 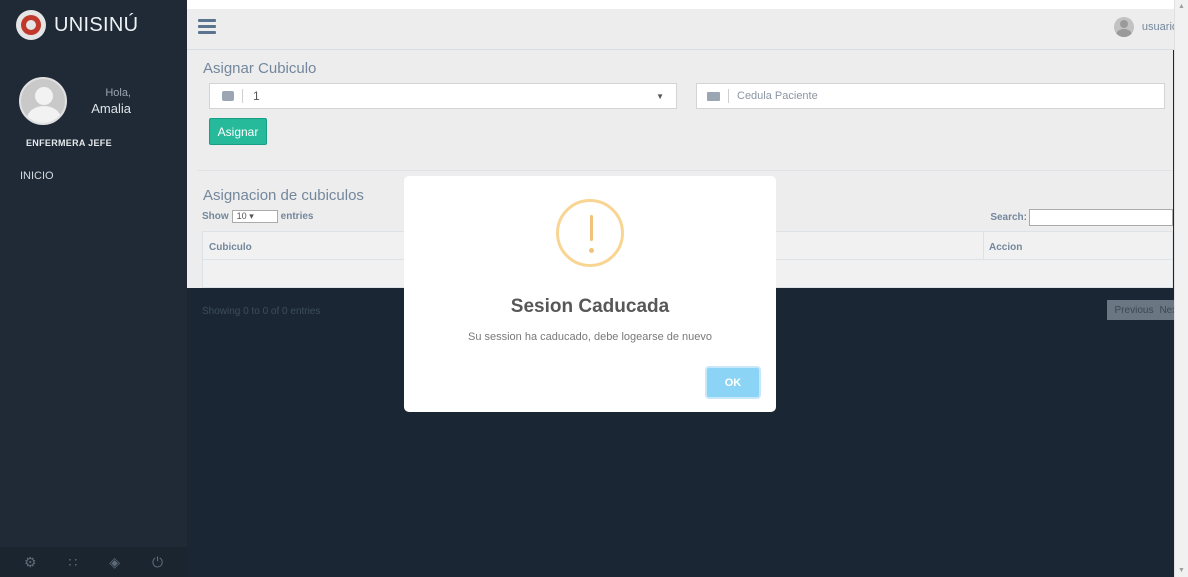 What do you see at coordinates (590, 306) in the screenshot?
I see `dialog-title: Sesion Caducada` at bounding box center [590, 306].